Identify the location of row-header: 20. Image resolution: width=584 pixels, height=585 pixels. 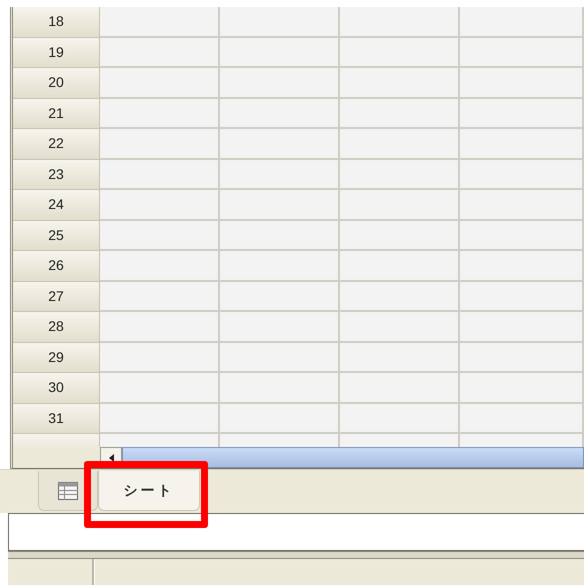
(56, 83).